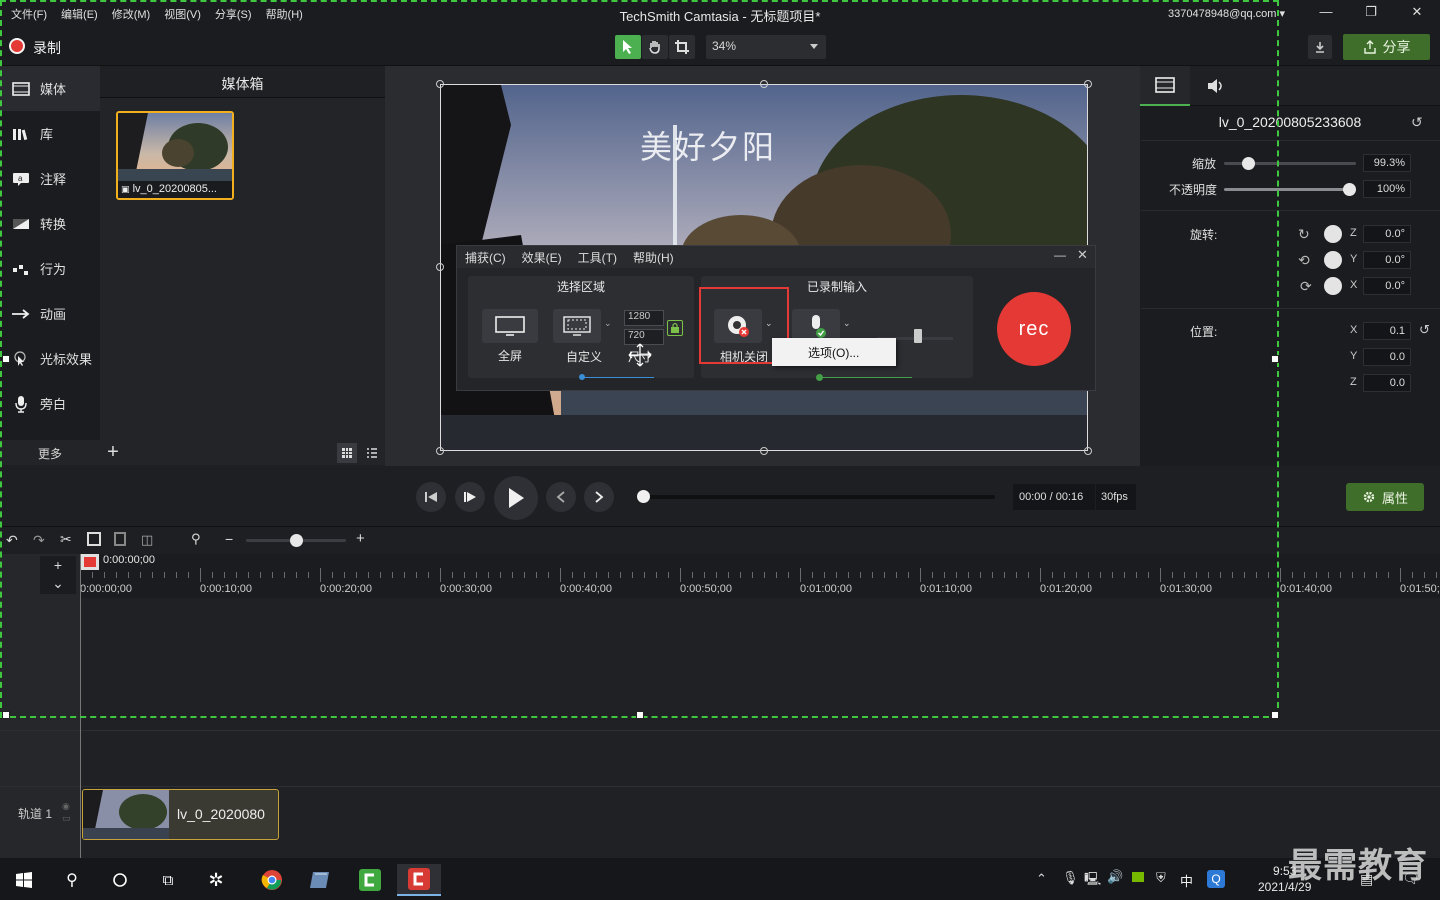 The width and height of the screenshot is (1440, 900). Describe the element at coordinates (66, 812) in the screenshot. I see `track-visibility-icon: ◉ ▭` at that location.